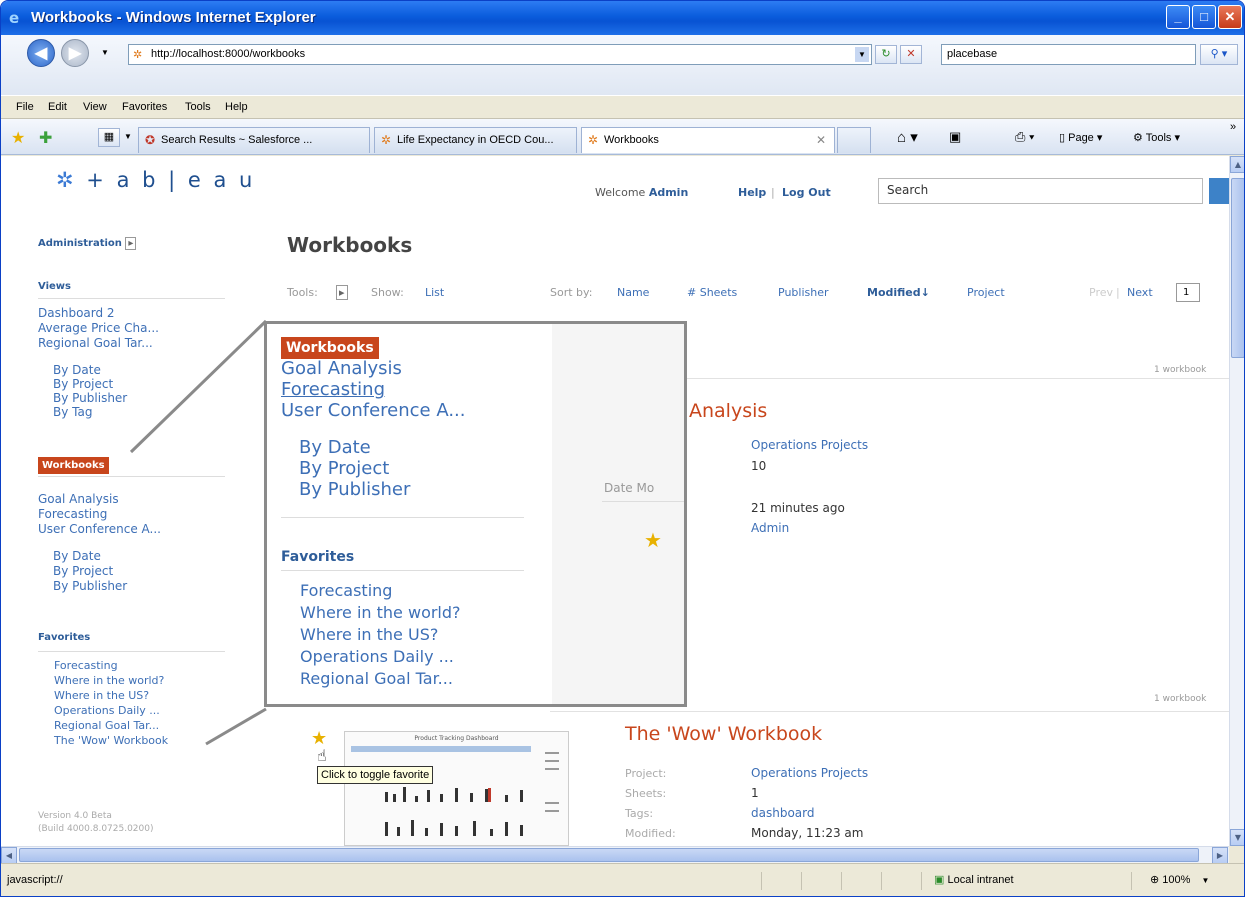 This screenshot has width=1245, height=897. I want to click on address-text: http://localhost:8000/workbooks, so click(228, 54).